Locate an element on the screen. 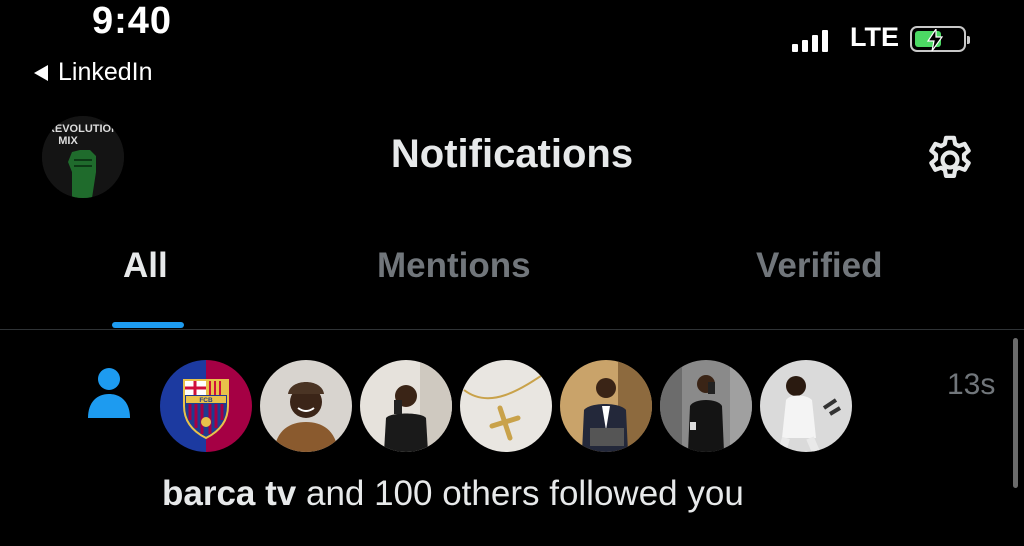  fc-barcelona-crest: FCB is located at coordinates (206, 406).